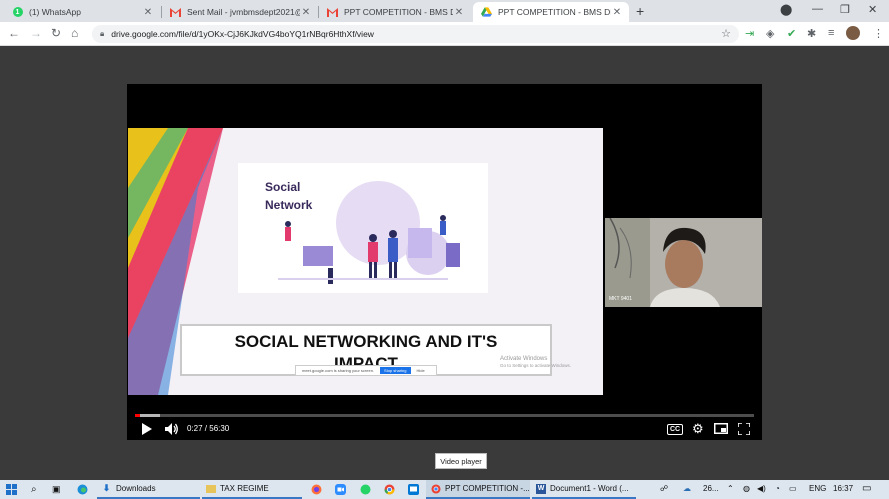  I want to click on menu-icon: ⋮, so click(878, 33).